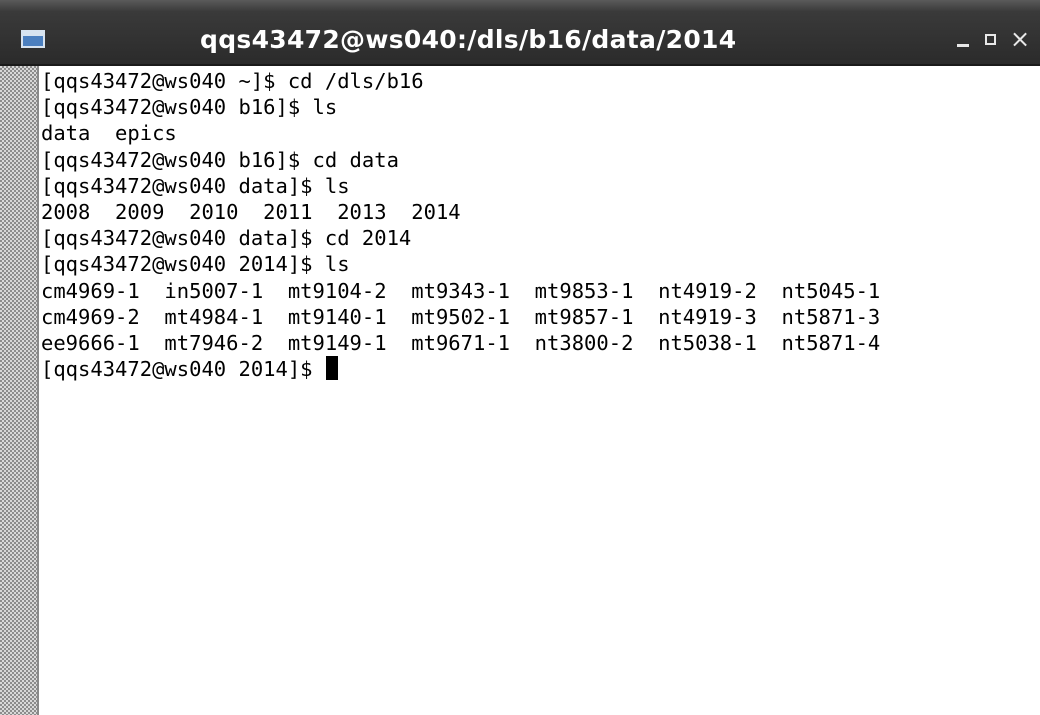 Image resolution: width=1040 pixels, height=715 pixels. I want to click on terminal-line: [qqs43472@ws040 data]$ ls, so click(195, 185).